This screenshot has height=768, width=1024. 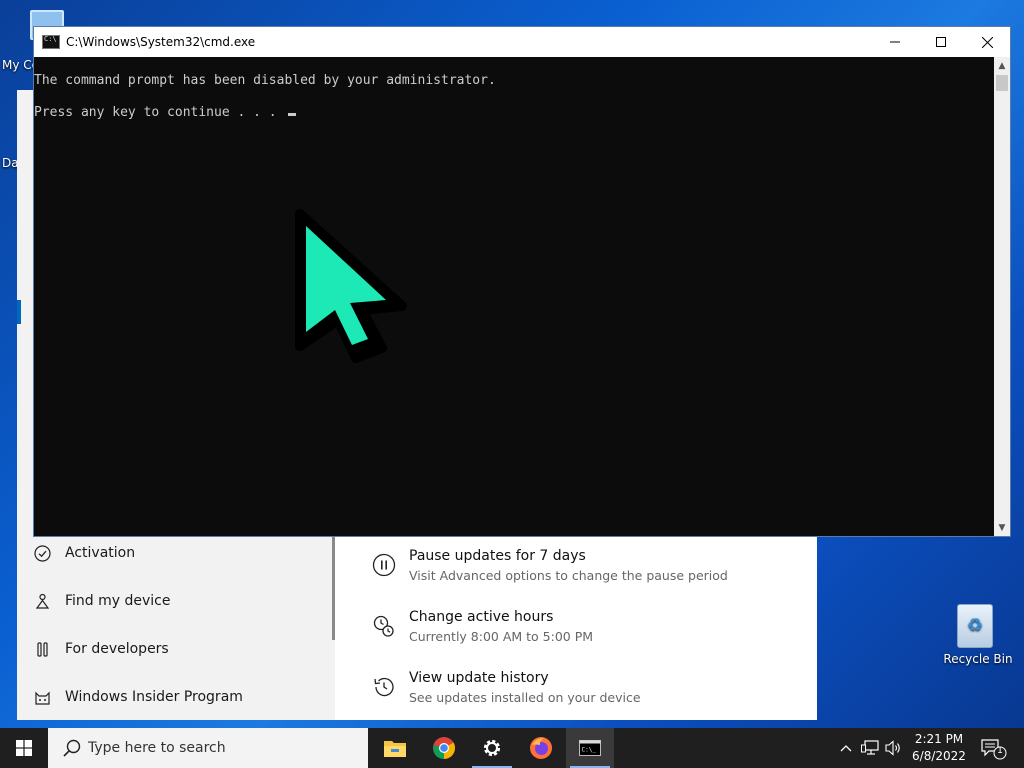 I want to click on nav-item-label: Activation, so click(x=100, y=553).